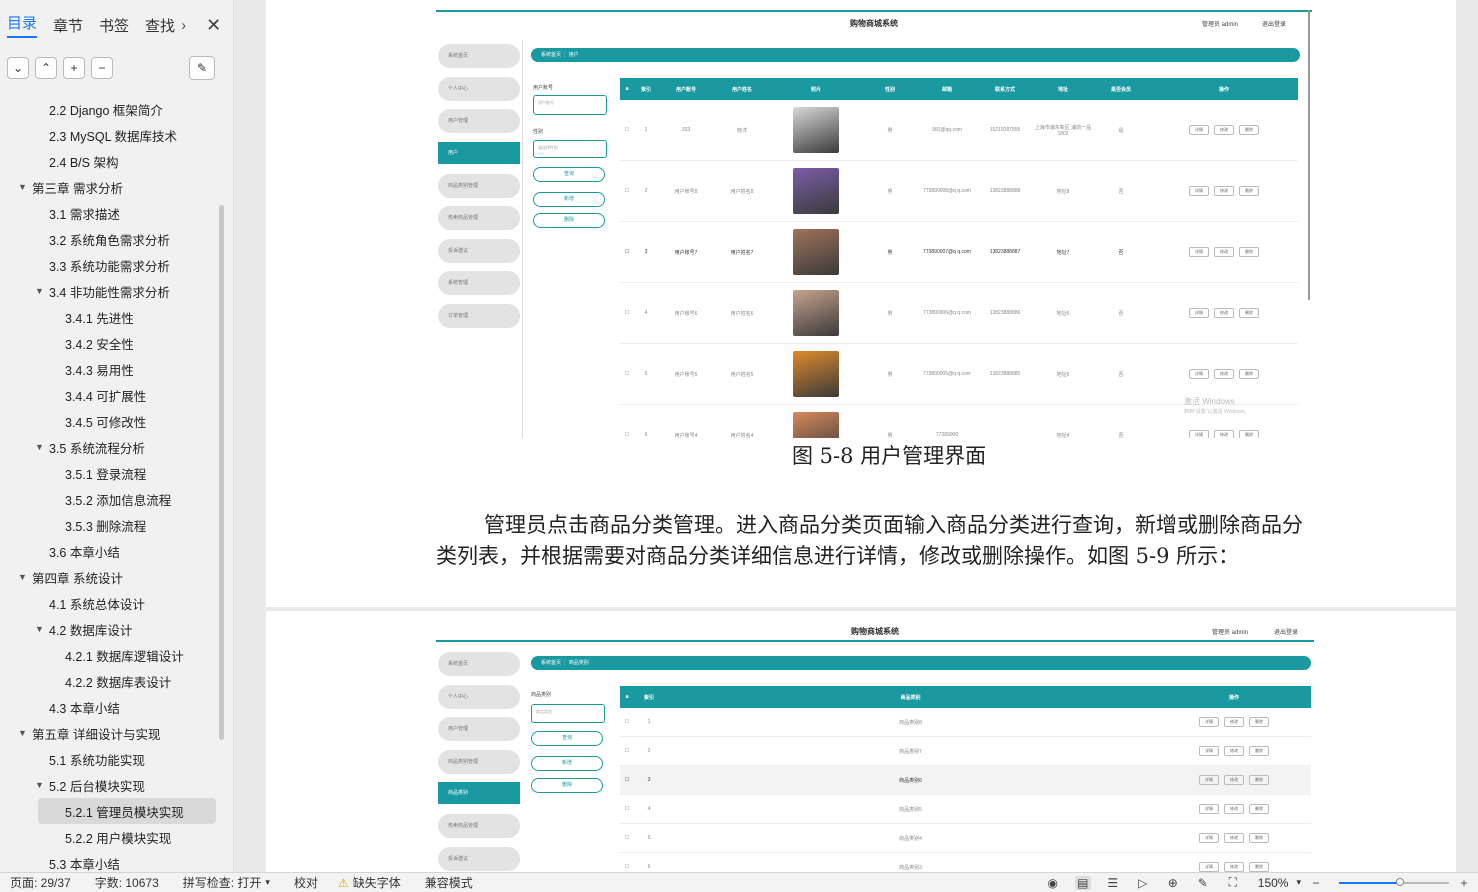  I want to click on fit-page-icon: ⛶, so click(1233, 882).